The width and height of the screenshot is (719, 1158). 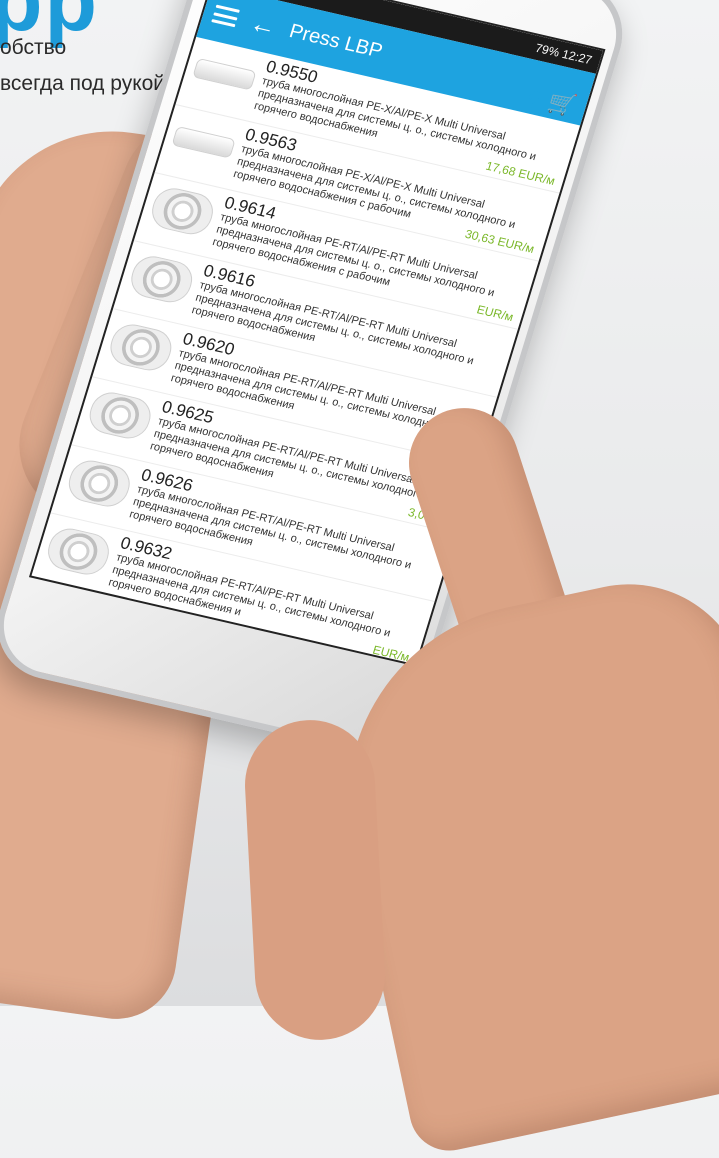 What do you see at coordinates (315, 880) in the screenshot?
I see `index-finger` at bounding box center [315, 880].